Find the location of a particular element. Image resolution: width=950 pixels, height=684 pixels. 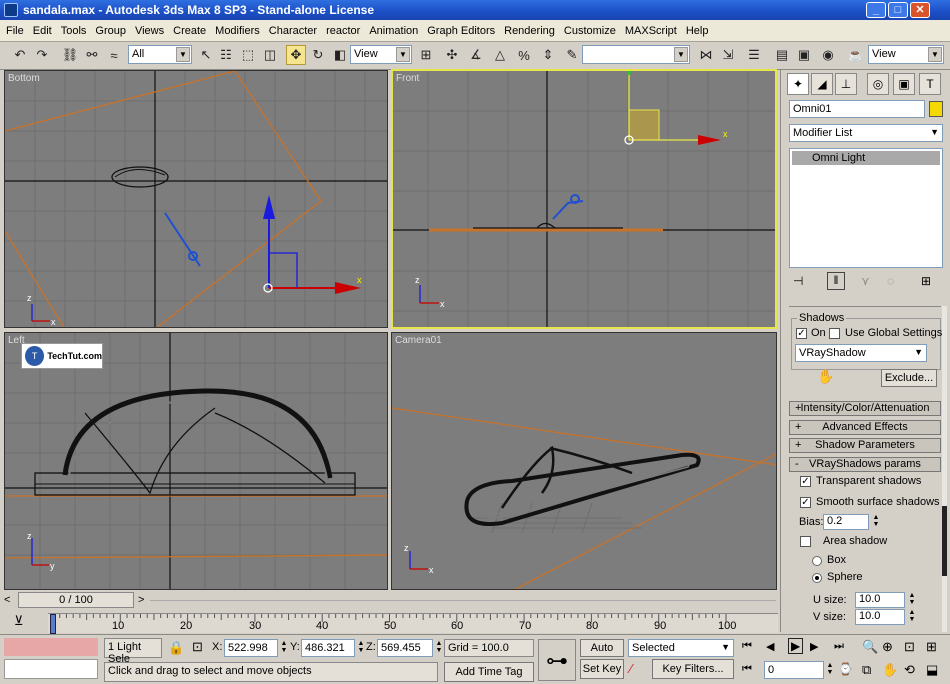

region-select-icon: ⬚ is located at coordinates (248, 55).